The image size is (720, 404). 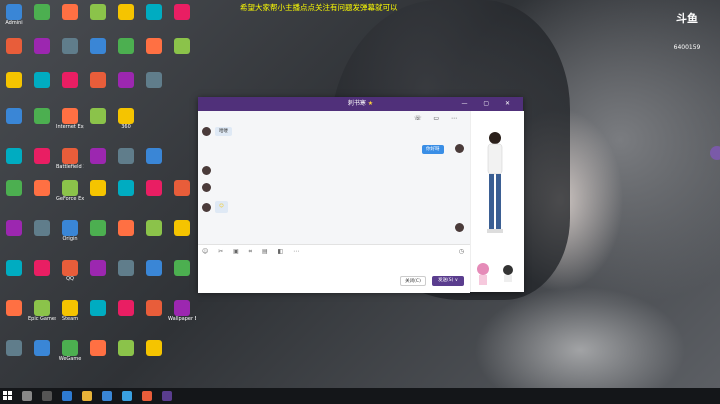 I want to click on desktop-icon: Epic Games Launcher, so click(x=42, y=315).